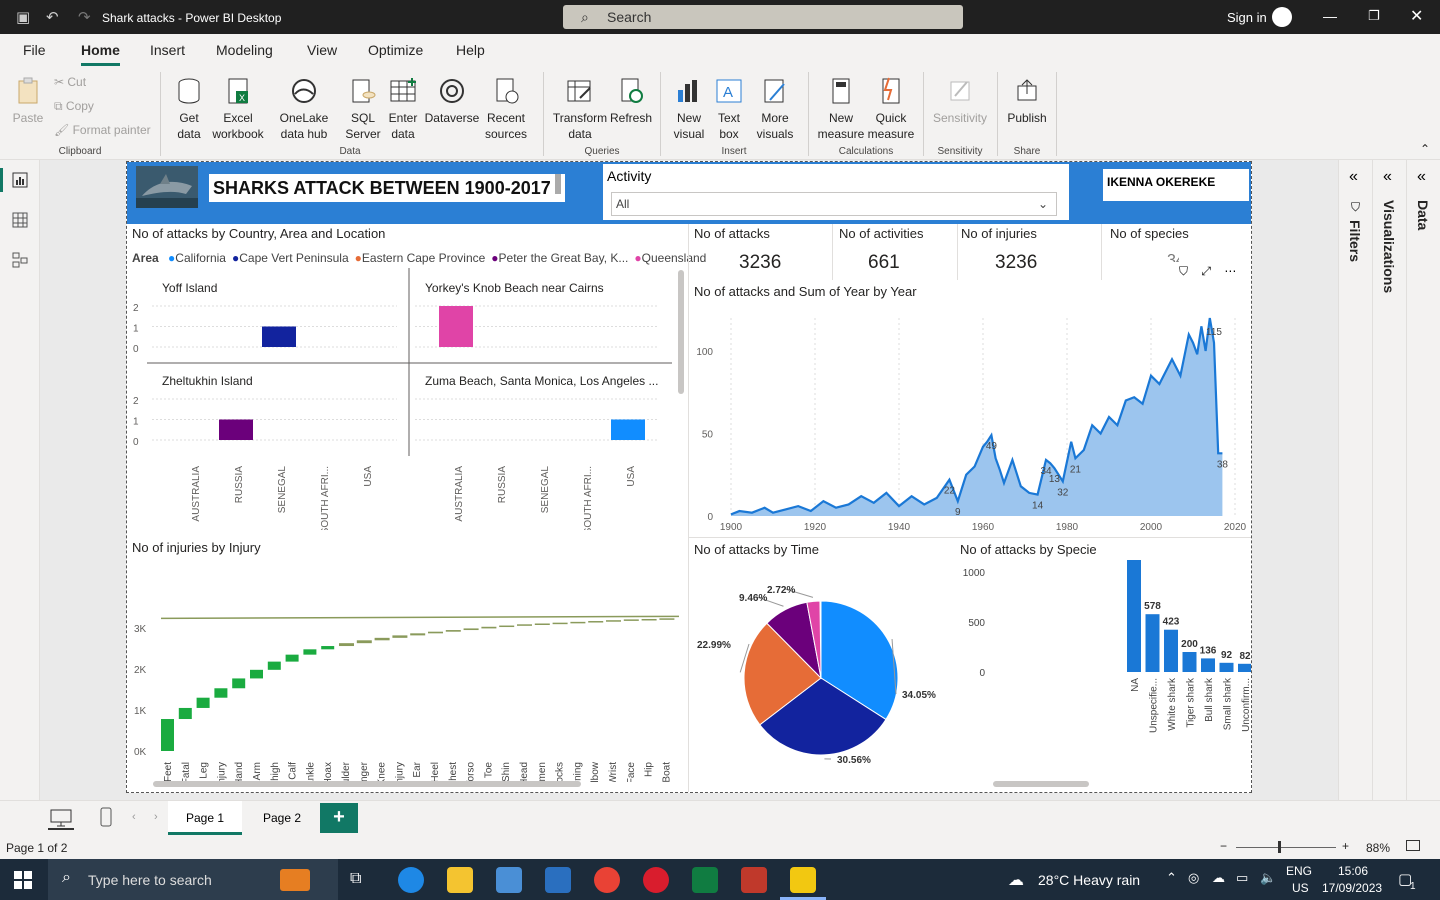 Image resolution: width=1440 pixels, height=900 pixels. I want to click on fit-to-page-icon, so click(1413, 845).